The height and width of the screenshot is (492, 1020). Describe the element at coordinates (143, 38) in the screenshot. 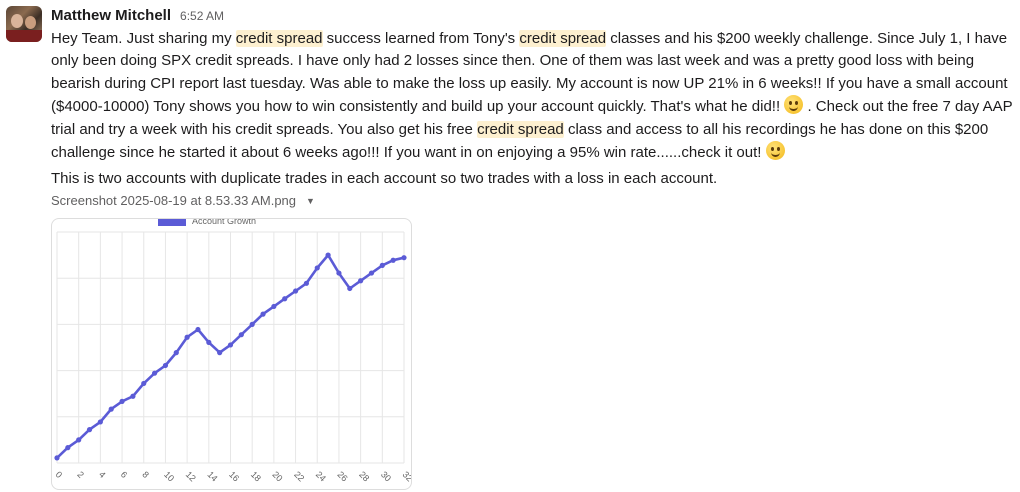

I see `message-text: Hey Team. Just sharing my` at that location.